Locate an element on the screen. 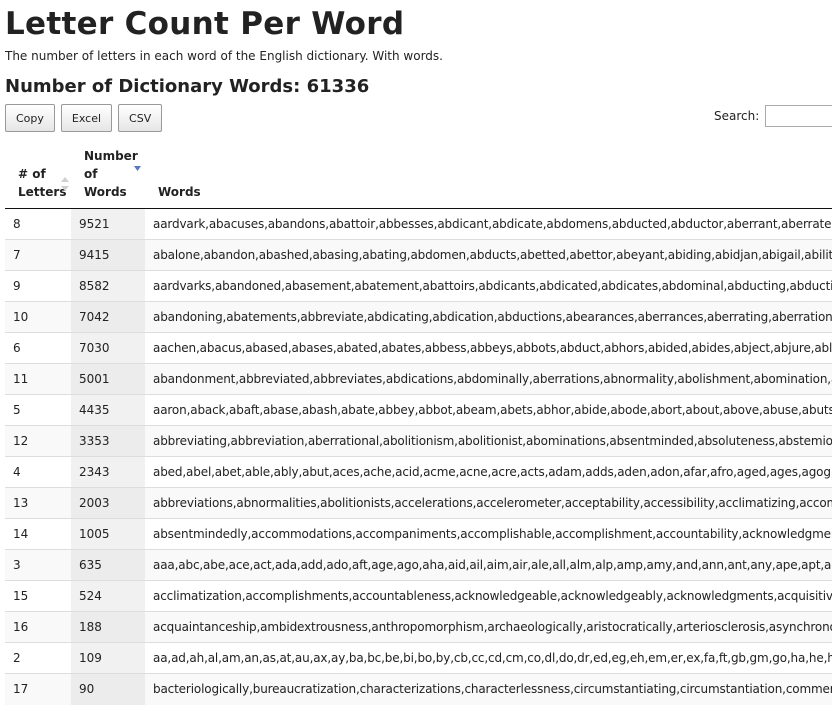 The height and width of the screenshot is (705, 832). search-input is located at coordinates (798, 116).